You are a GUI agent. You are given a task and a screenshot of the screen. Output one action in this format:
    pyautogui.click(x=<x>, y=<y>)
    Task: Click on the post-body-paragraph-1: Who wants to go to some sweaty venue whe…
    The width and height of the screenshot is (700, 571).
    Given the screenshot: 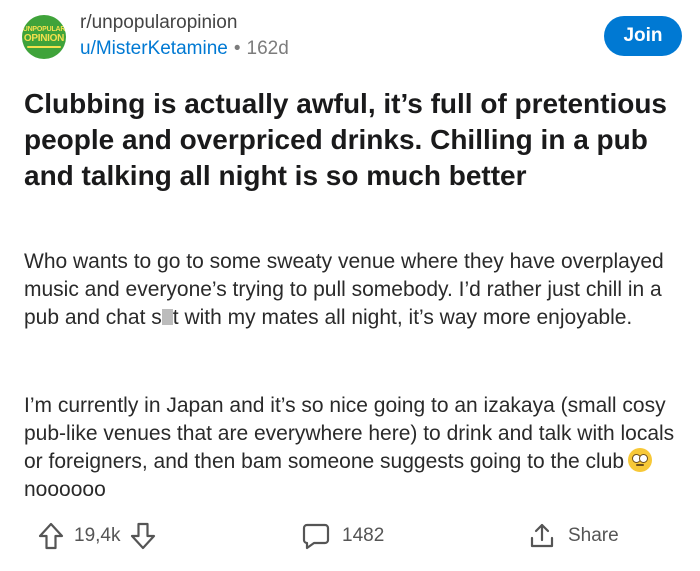 What is the action you would take?
    pyautogui.click(x=354, y=290)
    